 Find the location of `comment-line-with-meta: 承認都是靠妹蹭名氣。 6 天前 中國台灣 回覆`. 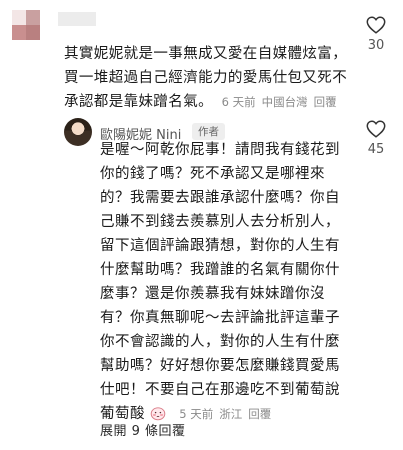

comment-line-with-meta: 承認都是靠妹蹭名氣。 6 天前 中國台灣 回覆 is located at coordinates (214, 102).